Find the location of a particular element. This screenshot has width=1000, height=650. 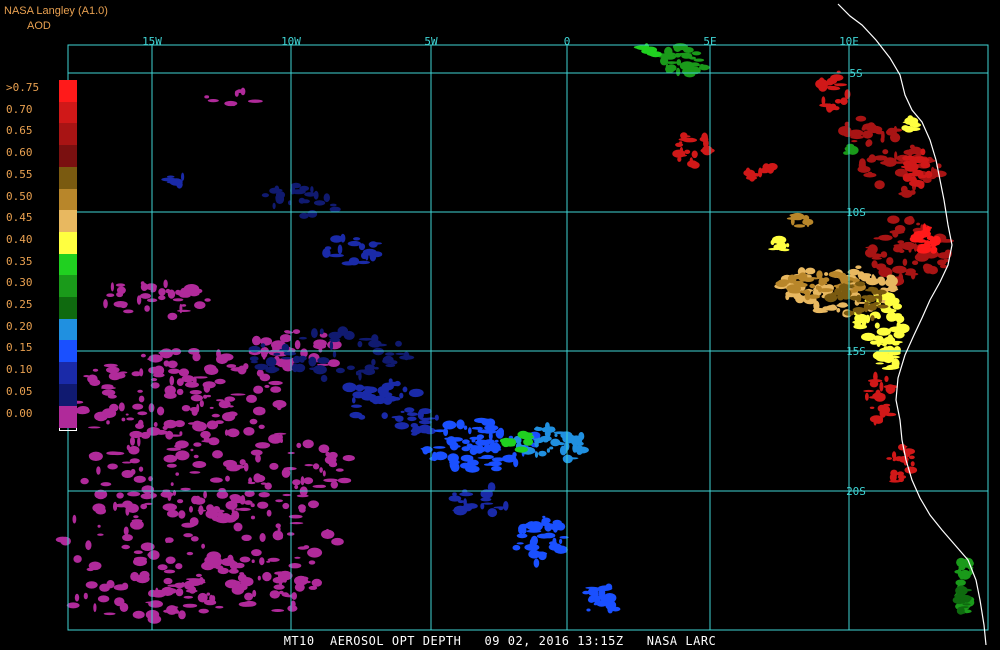

legend-entry: 0.15 is located at coordinates (40, 351).